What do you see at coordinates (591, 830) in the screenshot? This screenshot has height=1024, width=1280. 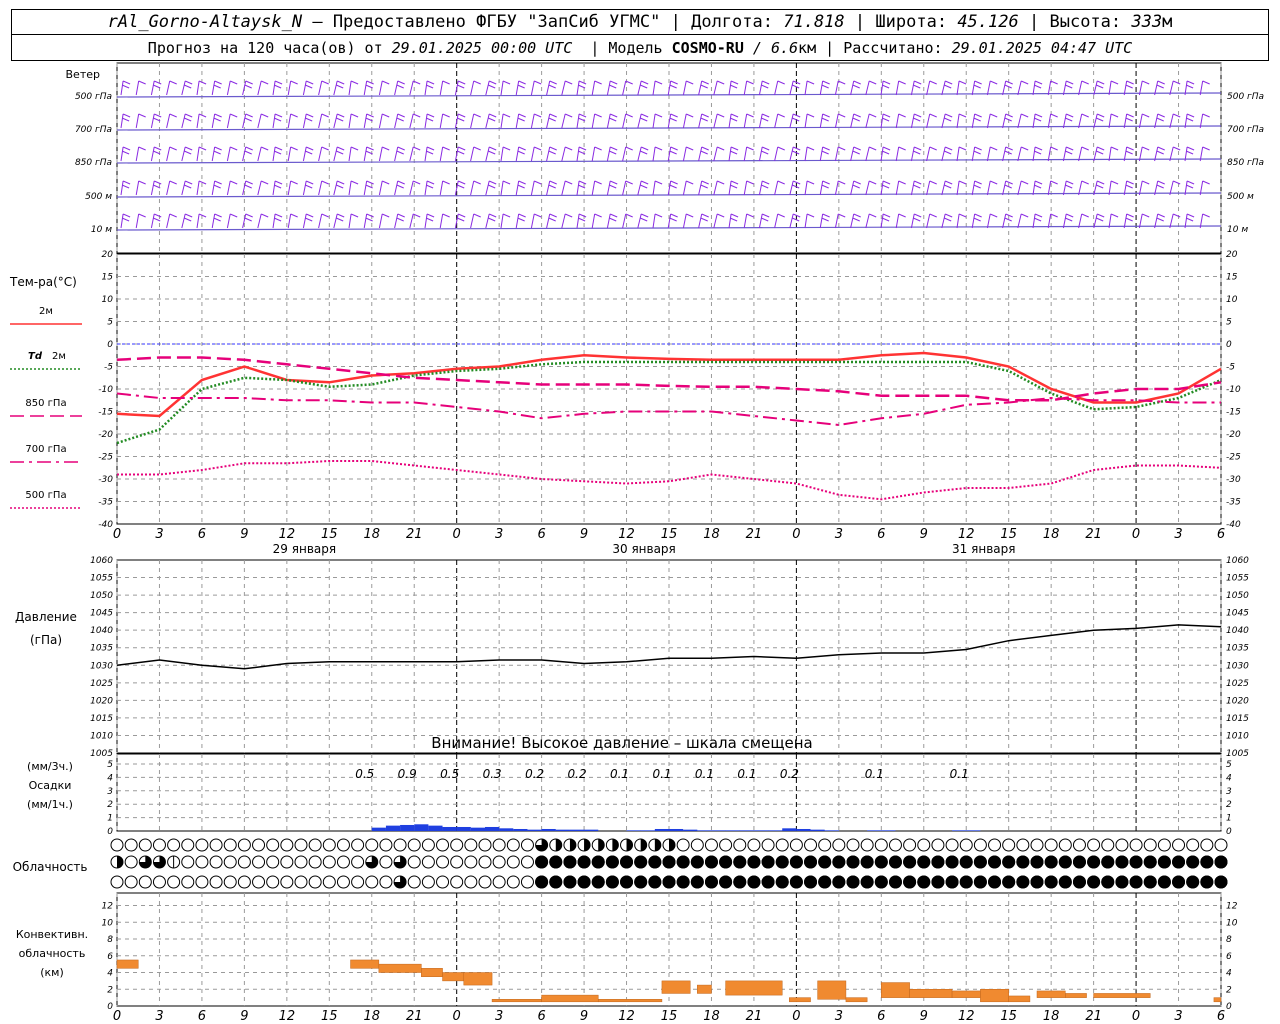 I see `precip-bar` at bounding box center [591, 830].